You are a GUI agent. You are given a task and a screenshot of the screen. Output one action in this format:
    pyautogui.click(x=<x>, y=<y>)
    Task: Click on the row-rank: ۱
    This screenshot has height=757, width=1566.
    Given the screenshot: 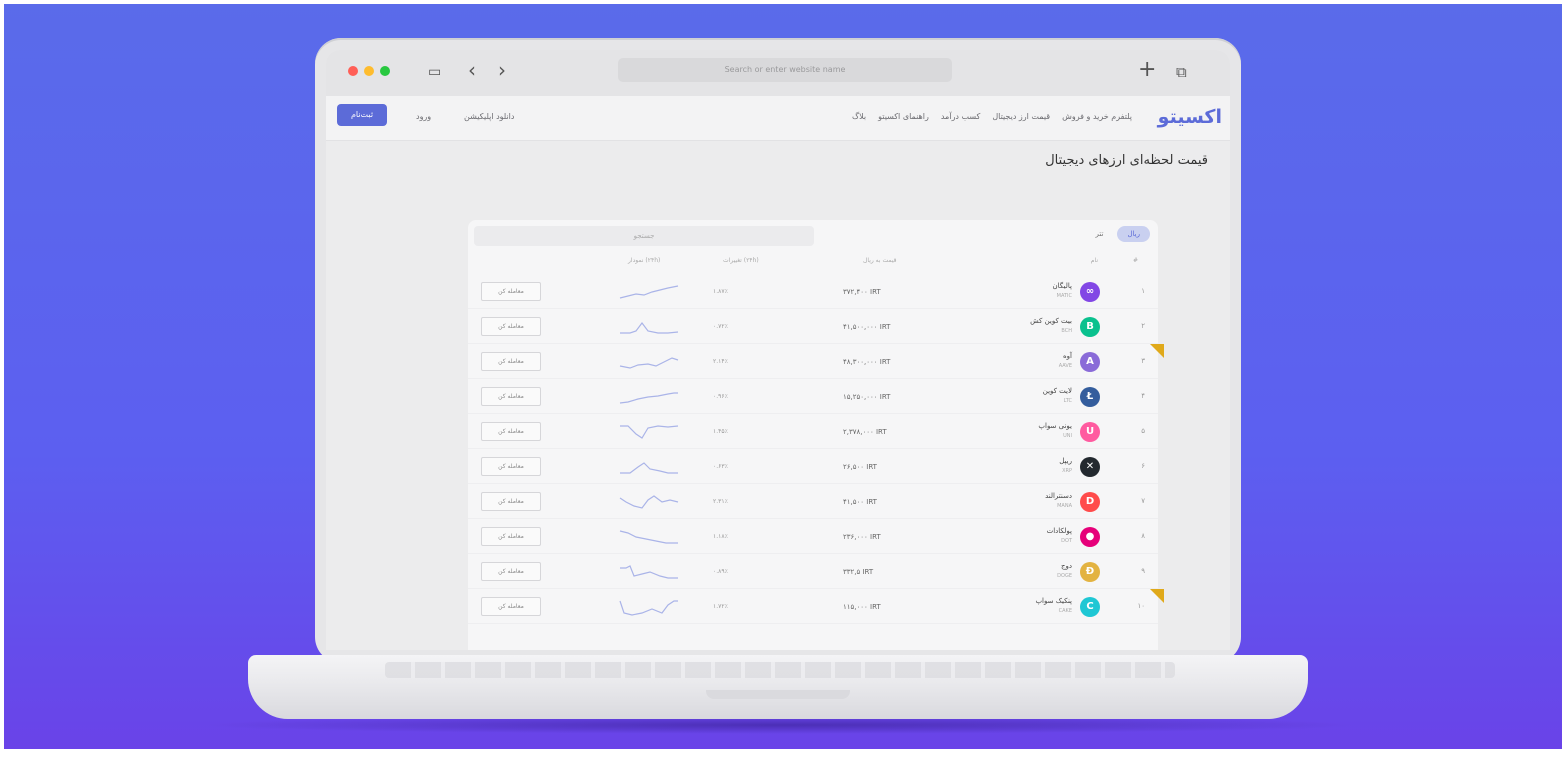 What is the action you would take?
    pyautogui.click(x=1143, y=291)
    